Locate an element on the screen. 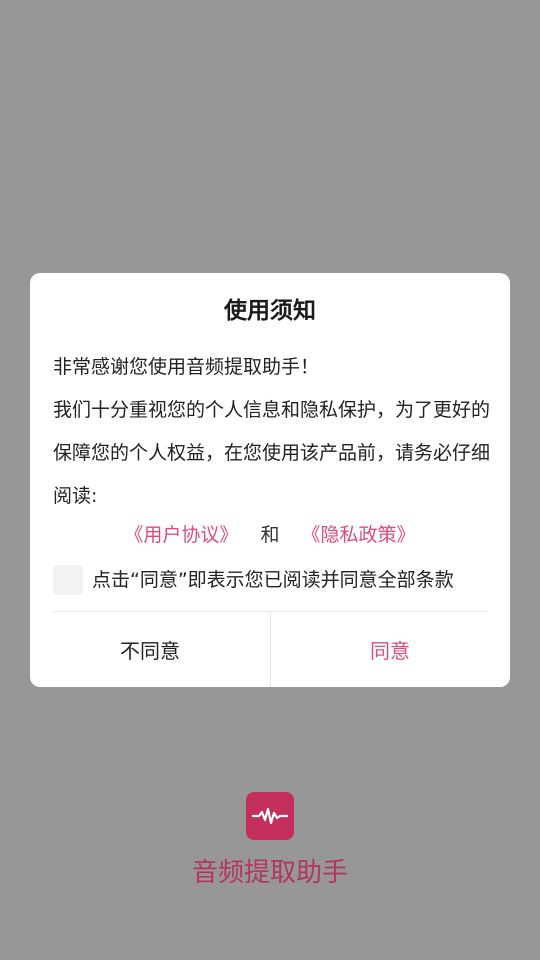 The image size is (540, 960). disagree-button: 不同意 is located at coordinates (150, 649).